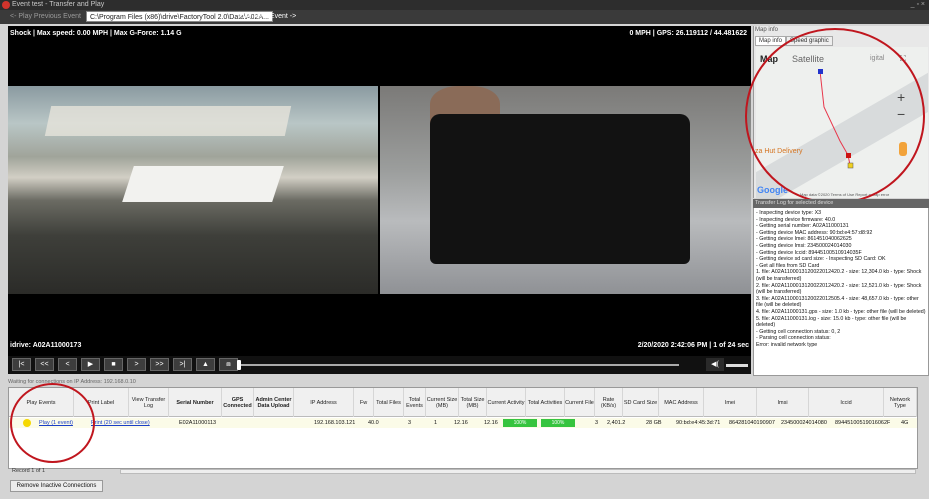 The height and width of the screenshot is (499, 929). I want to click on cell-mac: 90:bd:e4:45:3d:71, so click(698, 423).